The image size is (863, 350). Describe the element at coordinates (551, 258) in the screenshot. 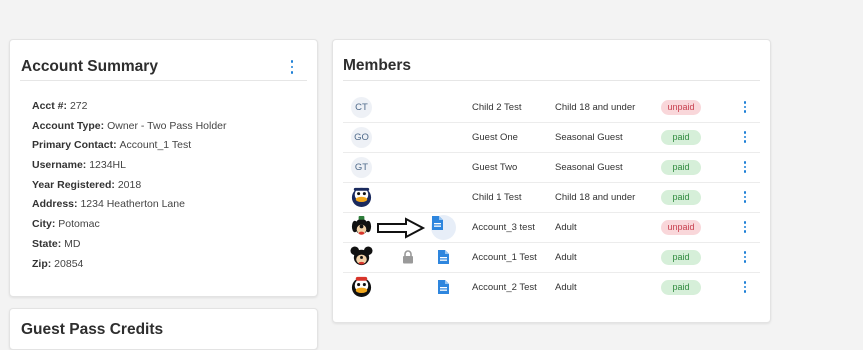

I see `member-row: Account_1 Test Adult paid` at that location.